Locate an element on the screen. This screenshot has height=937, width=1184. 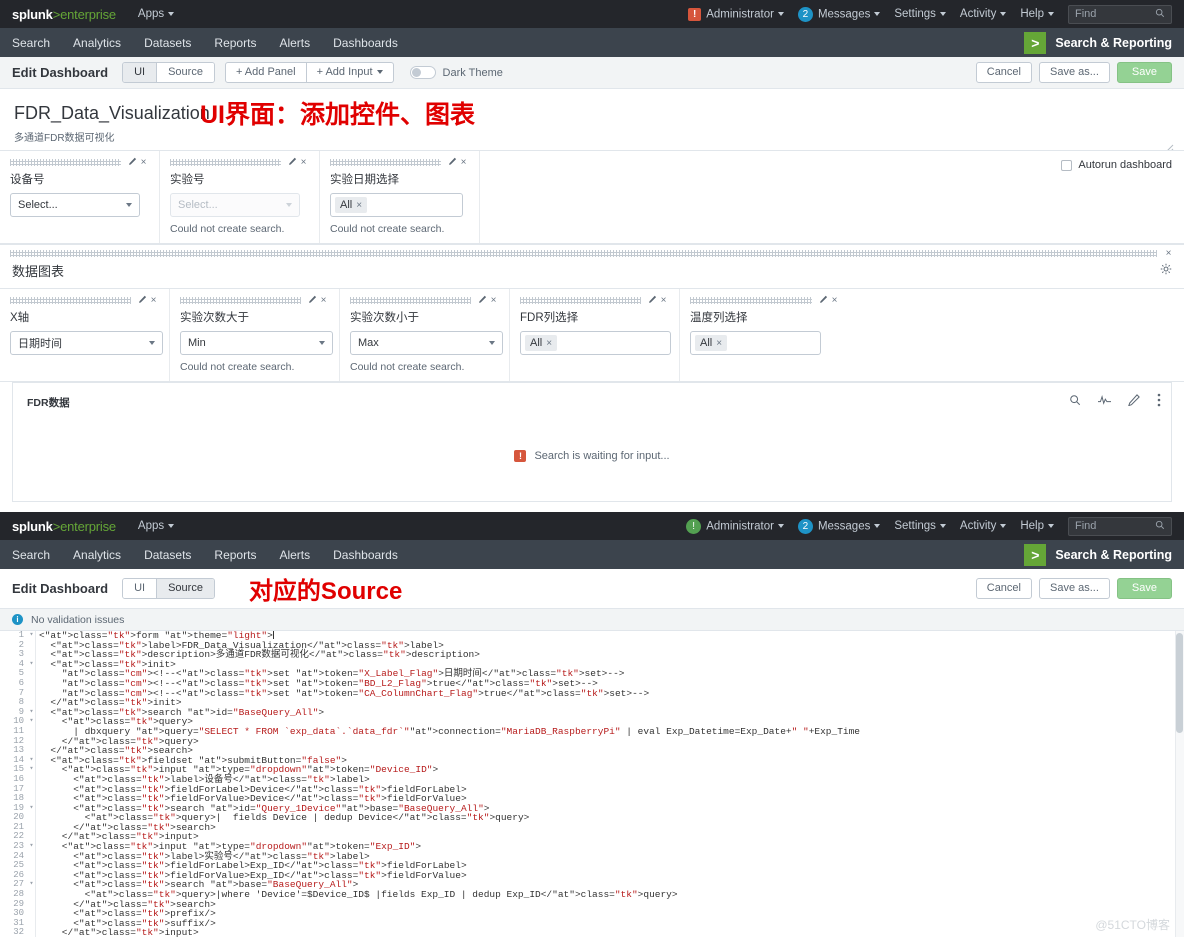
nav-item-alerts-2: Alerts is located at coordinates (294, 555).